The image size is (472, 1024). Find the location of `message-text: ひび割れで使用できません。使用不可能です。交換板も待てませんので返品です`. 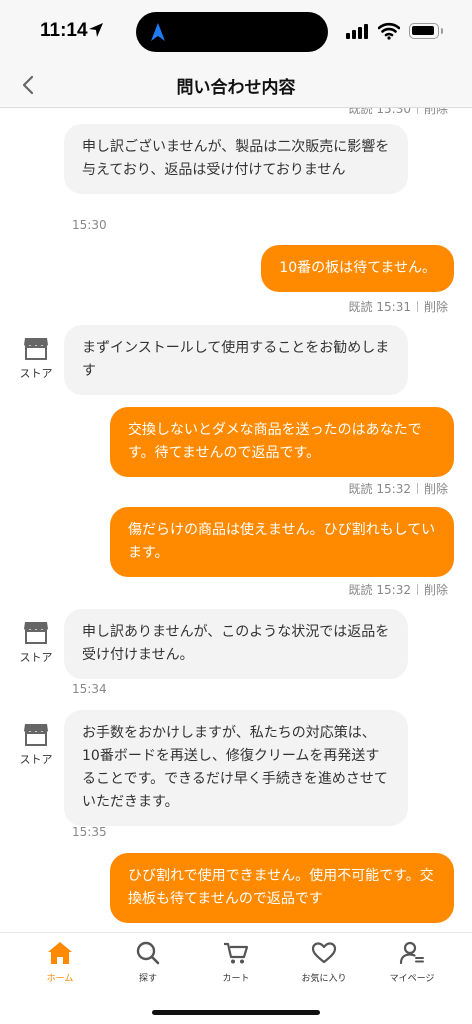

message-text: ひび割れで使用できません。使用不可能です。交換板も待てませんので返品です is located at coordinates (281, 887).